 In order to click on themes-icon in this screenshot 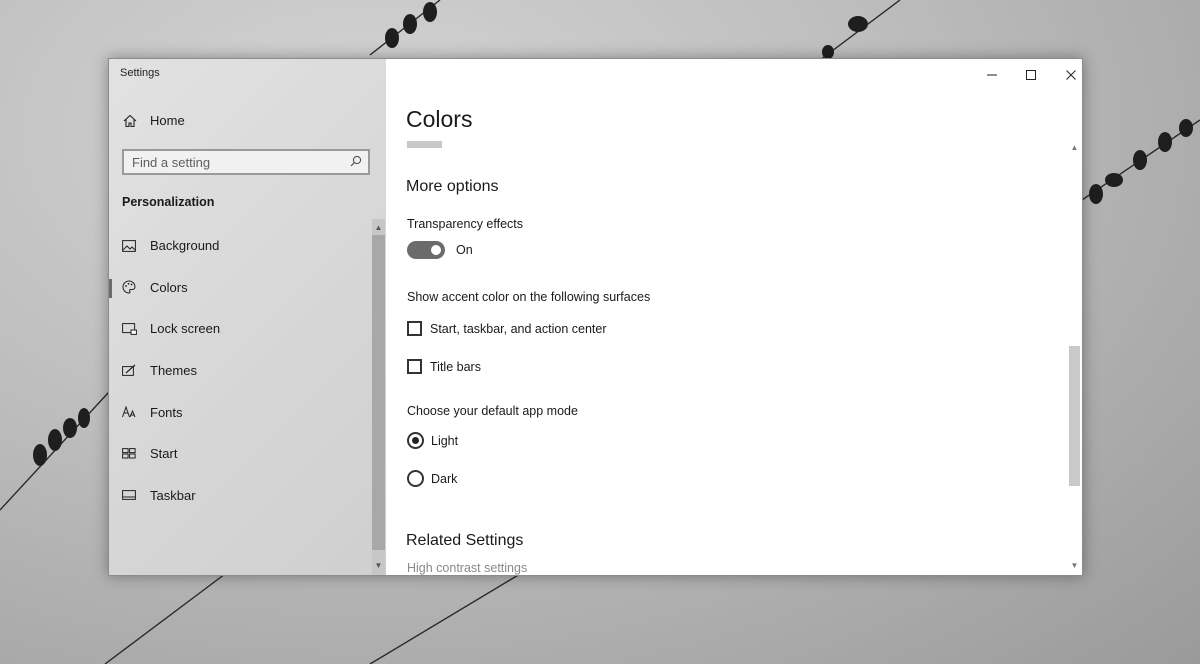, I will do `click(129, 371)`.